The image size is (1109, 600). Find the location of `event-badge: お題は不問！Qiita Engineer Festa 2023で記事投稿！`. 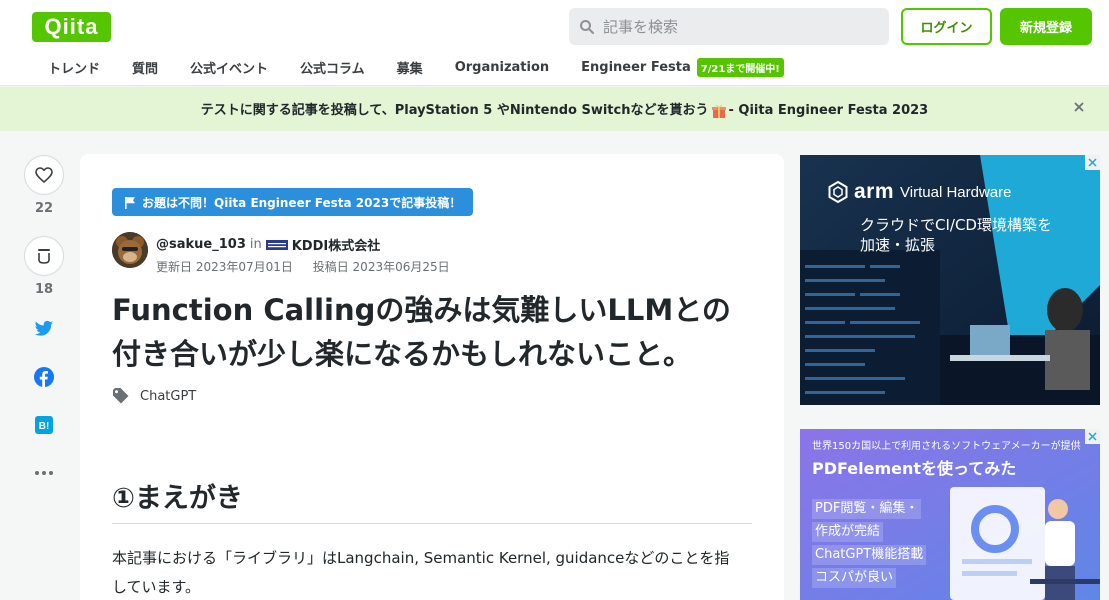

event-badge: お題は不問！Qiita Engineer Festa 2023で記事投稿！ is located at coordinates (293, 202).